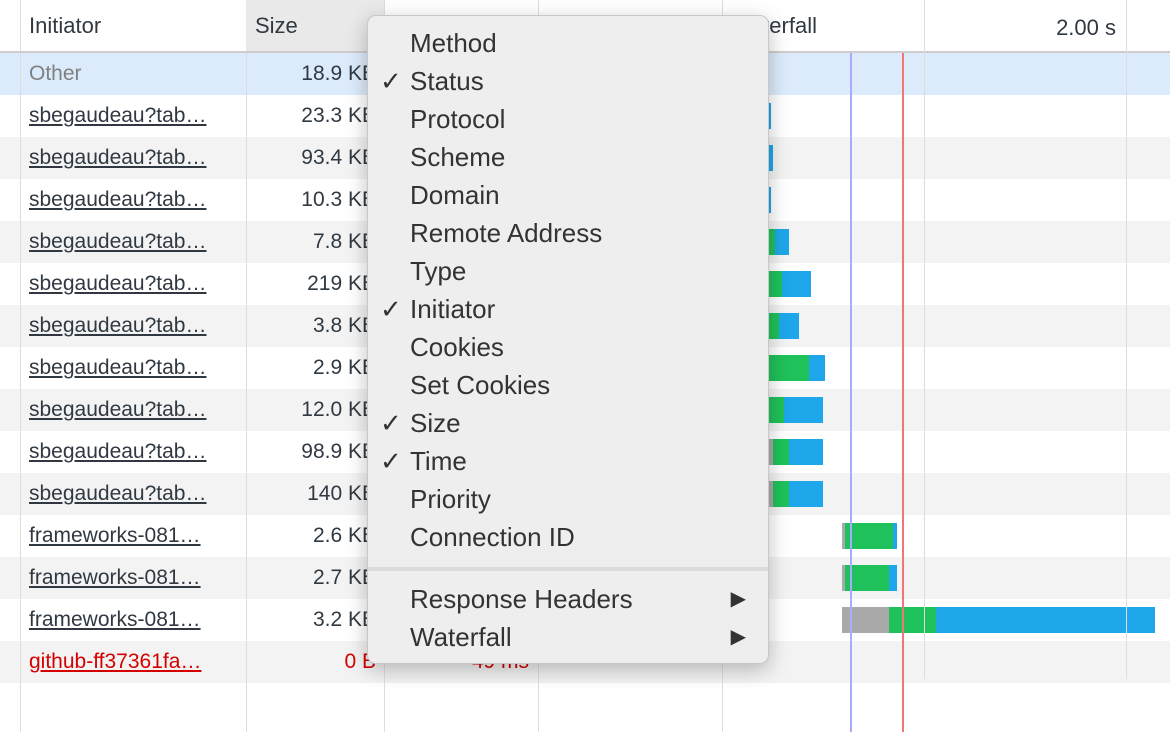 This screenshot has height=732, width=1170. Describe the element at coordinates (453, 43) in the screenshot. I see `menu-item-label: Method` at that location.